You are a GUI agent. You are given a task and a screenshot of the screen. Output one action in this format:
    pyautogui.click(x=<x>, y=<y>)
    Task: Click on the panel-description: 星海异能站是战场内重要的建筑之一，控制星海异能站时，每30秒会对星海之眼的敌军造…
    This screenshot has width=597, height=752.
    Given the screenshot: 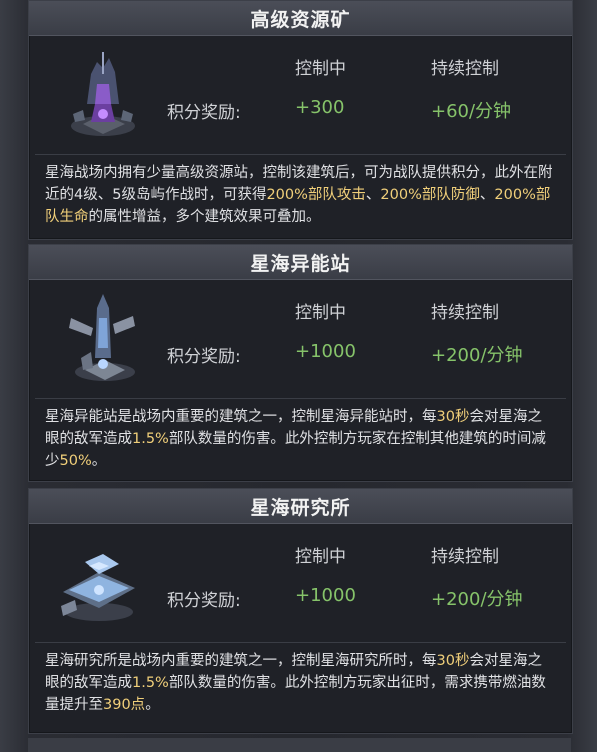 What is the action you would take?
    pyautogui.click(x=300, y=439)
    